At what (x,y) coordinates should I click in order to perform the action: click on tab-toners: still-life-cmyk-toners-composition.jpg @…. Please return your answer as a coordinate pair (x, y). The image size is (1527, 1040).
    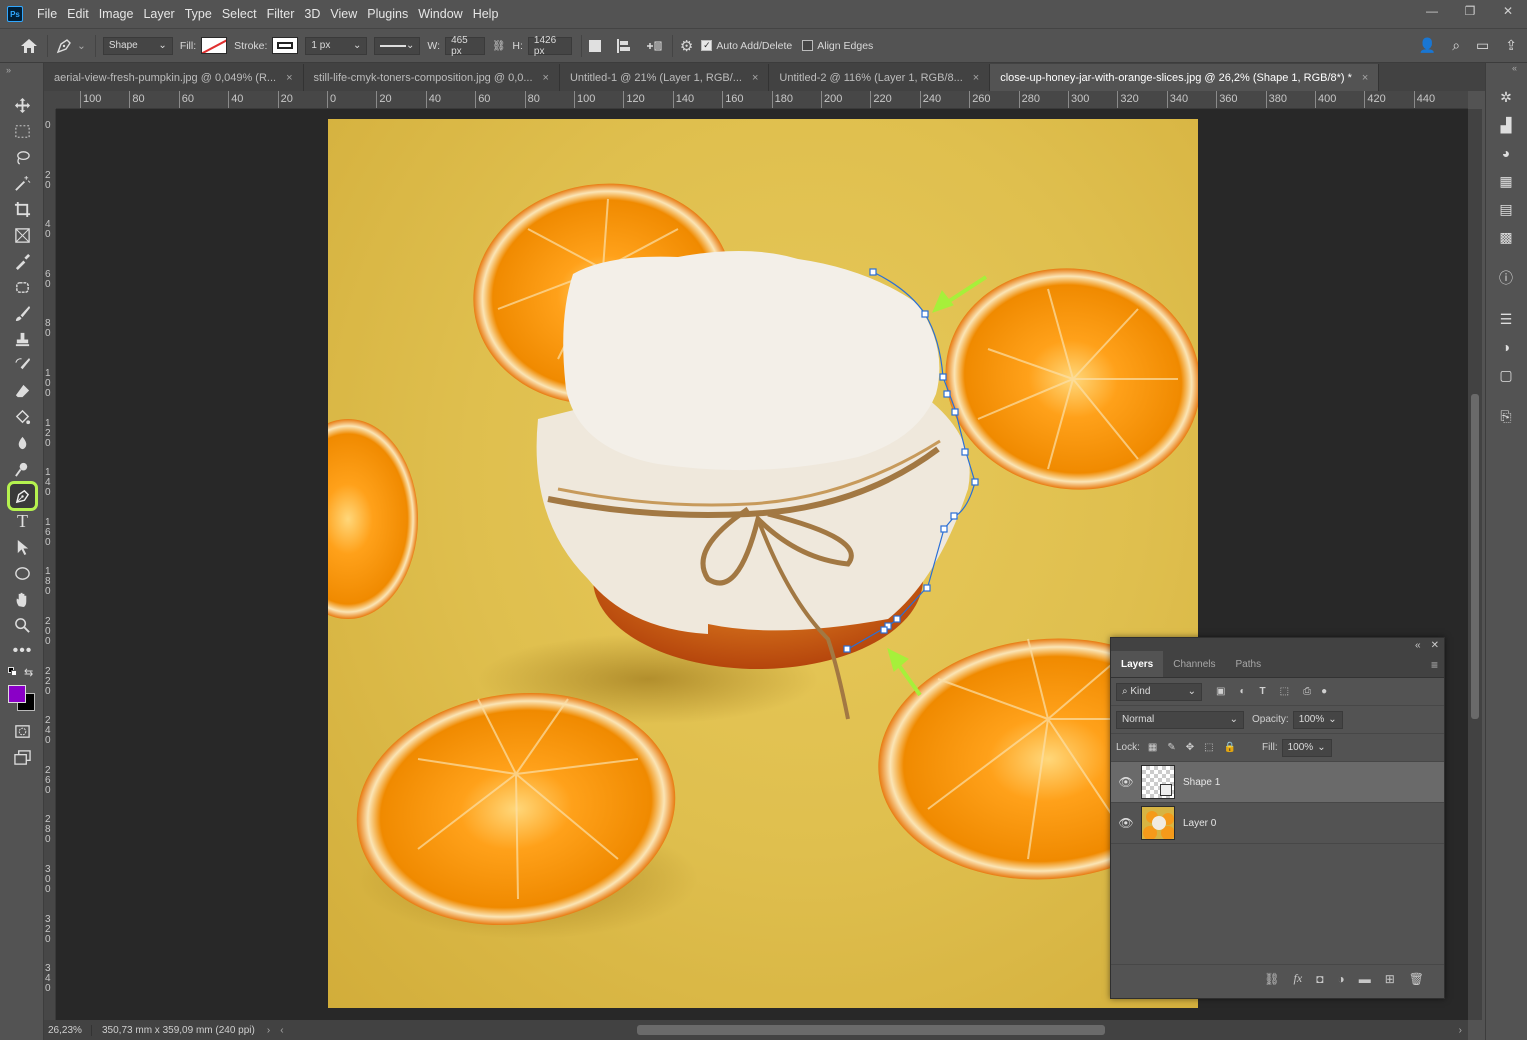
    Looking at the image, I should click on (431, 77).